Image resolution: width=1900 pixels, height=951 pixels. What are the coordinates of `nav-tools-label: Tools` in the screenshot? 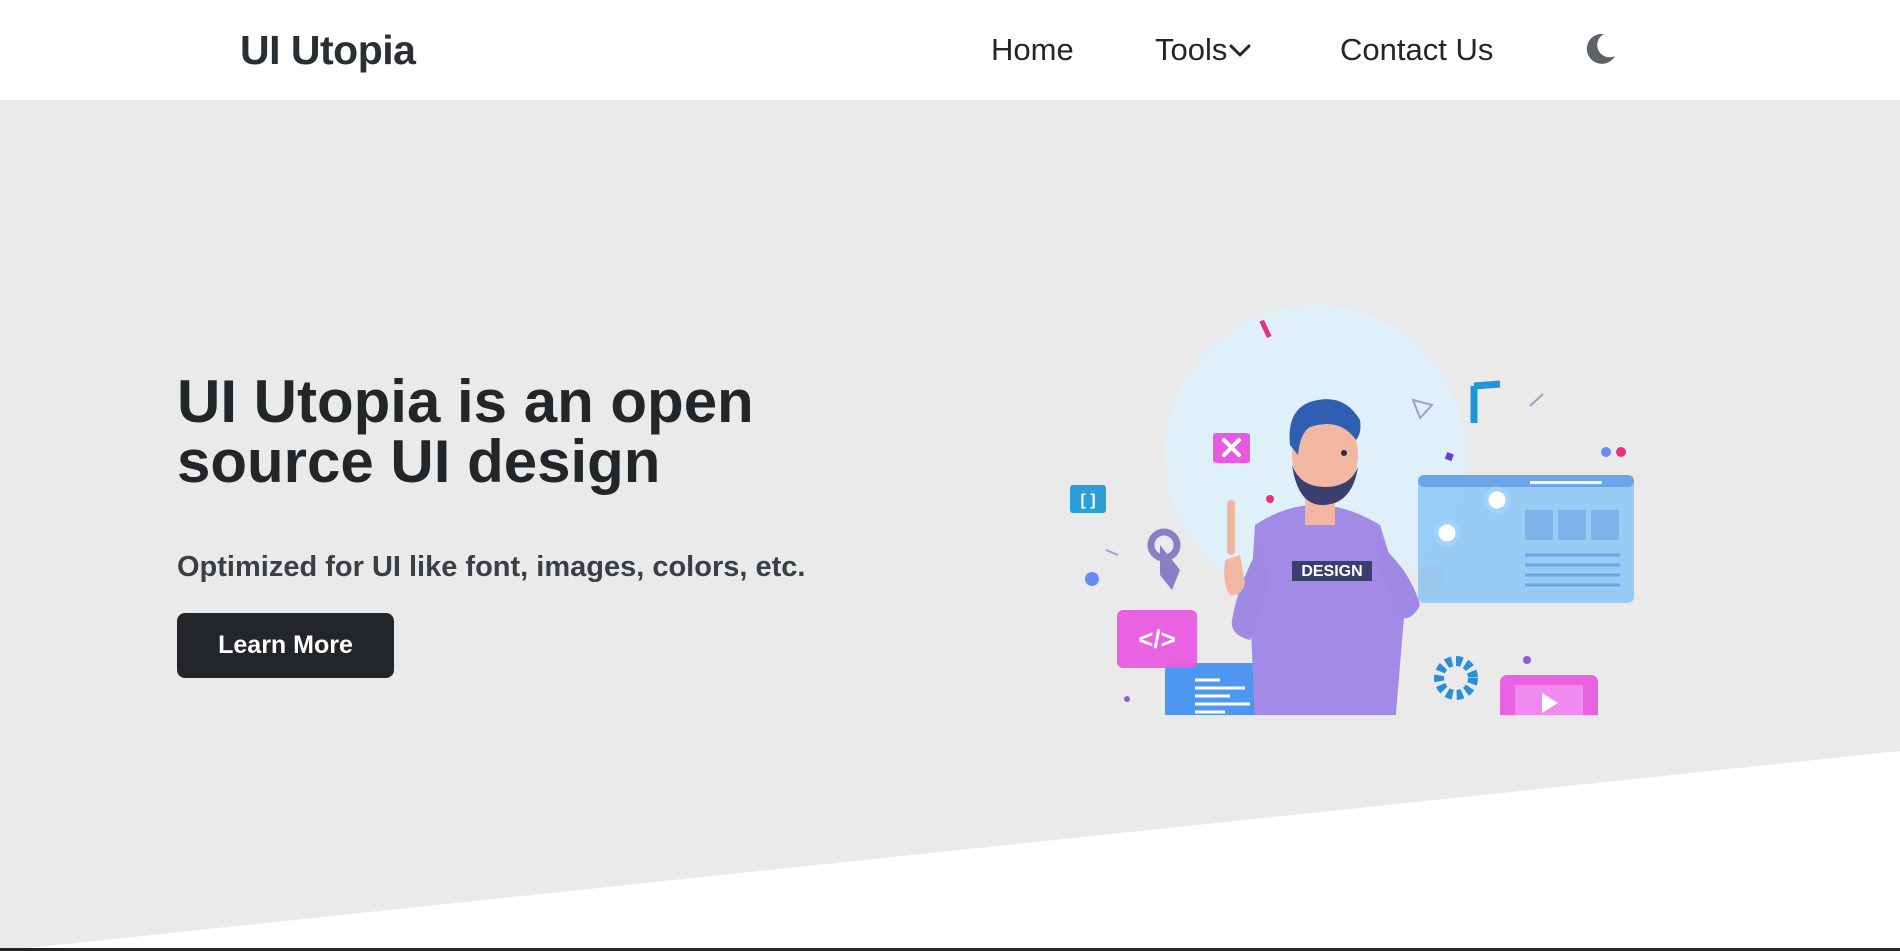 It's located at (1191, 49).